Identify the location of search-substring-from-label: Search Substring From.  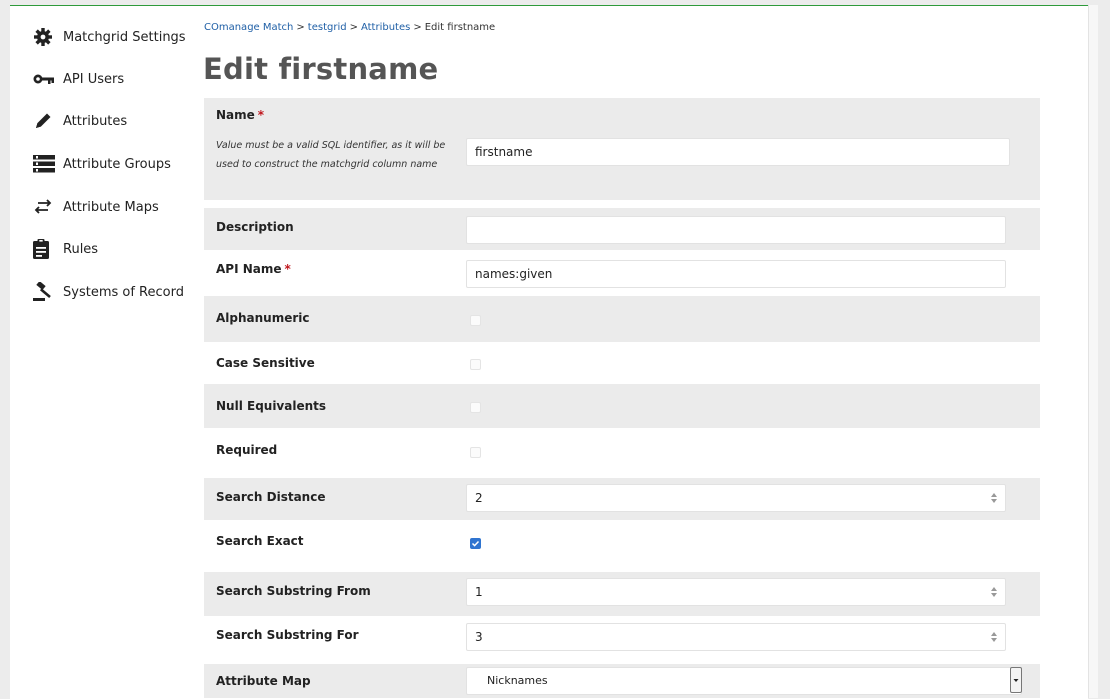
(293, 591).